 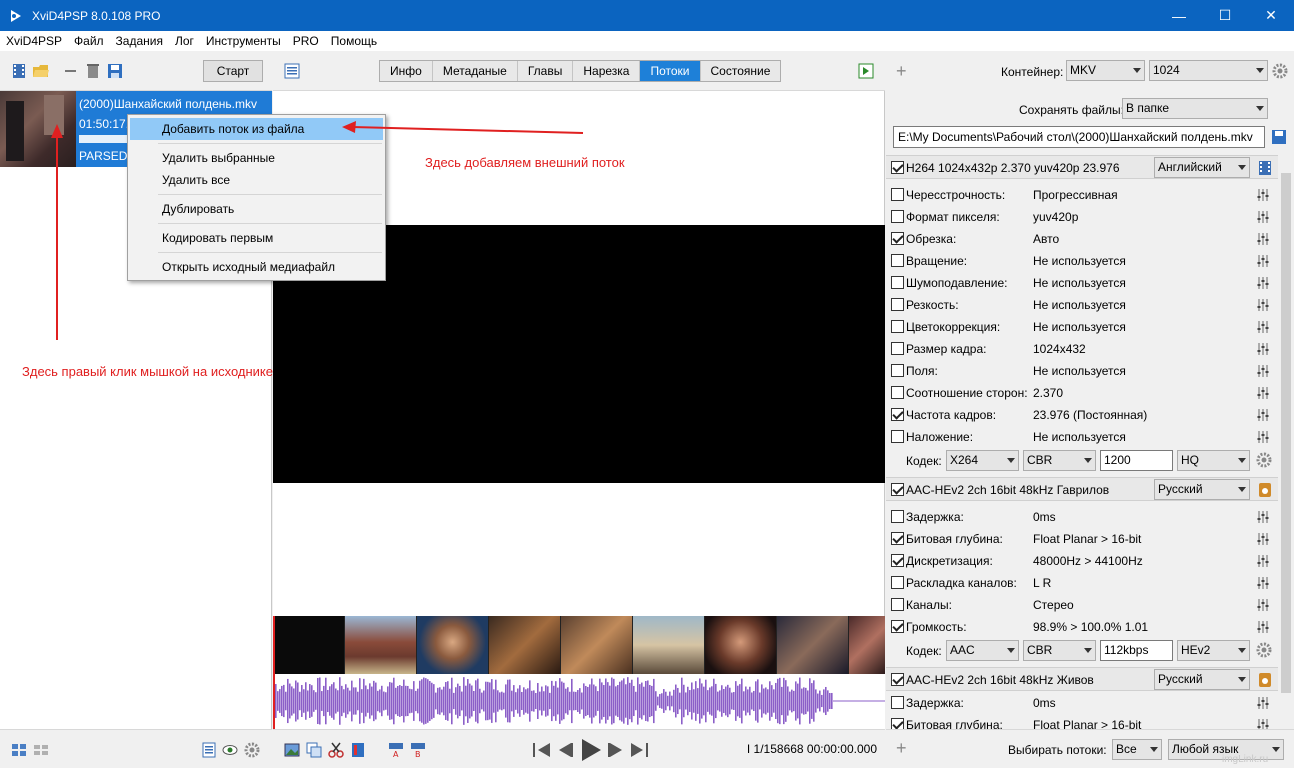 I want to click on menu-tasks: Задания, so click(x=139, y=41).